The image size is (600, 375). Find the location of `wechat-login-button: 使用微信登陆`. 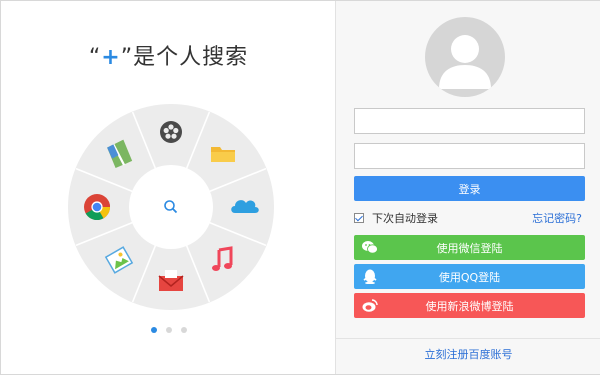

wechat-login-button: 使用微信登陆 is located at coordinates (469, 247).